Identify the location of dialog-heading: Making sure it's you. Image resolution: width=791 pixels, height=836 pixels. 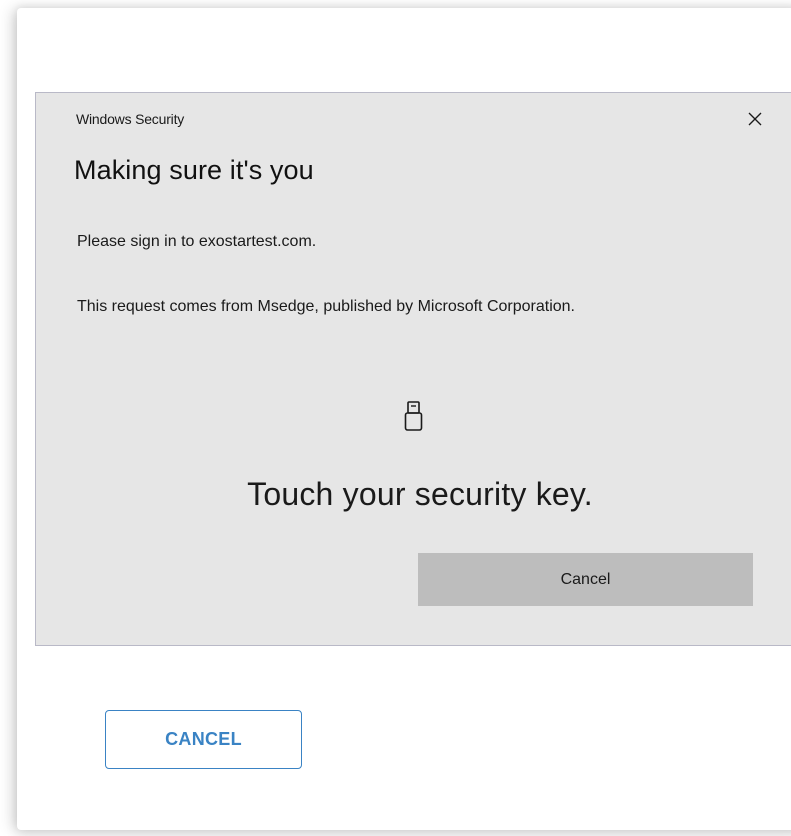
(194, 170).